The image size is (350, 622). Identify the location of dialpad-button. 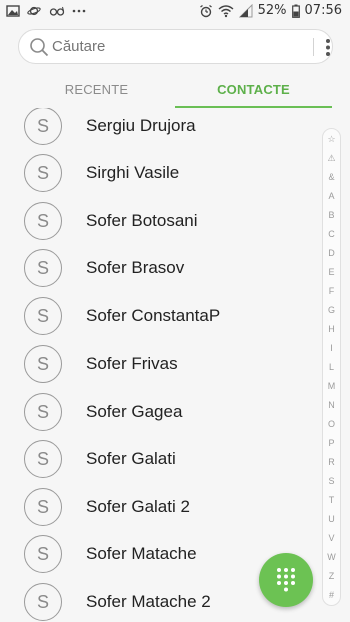
(286, 580).